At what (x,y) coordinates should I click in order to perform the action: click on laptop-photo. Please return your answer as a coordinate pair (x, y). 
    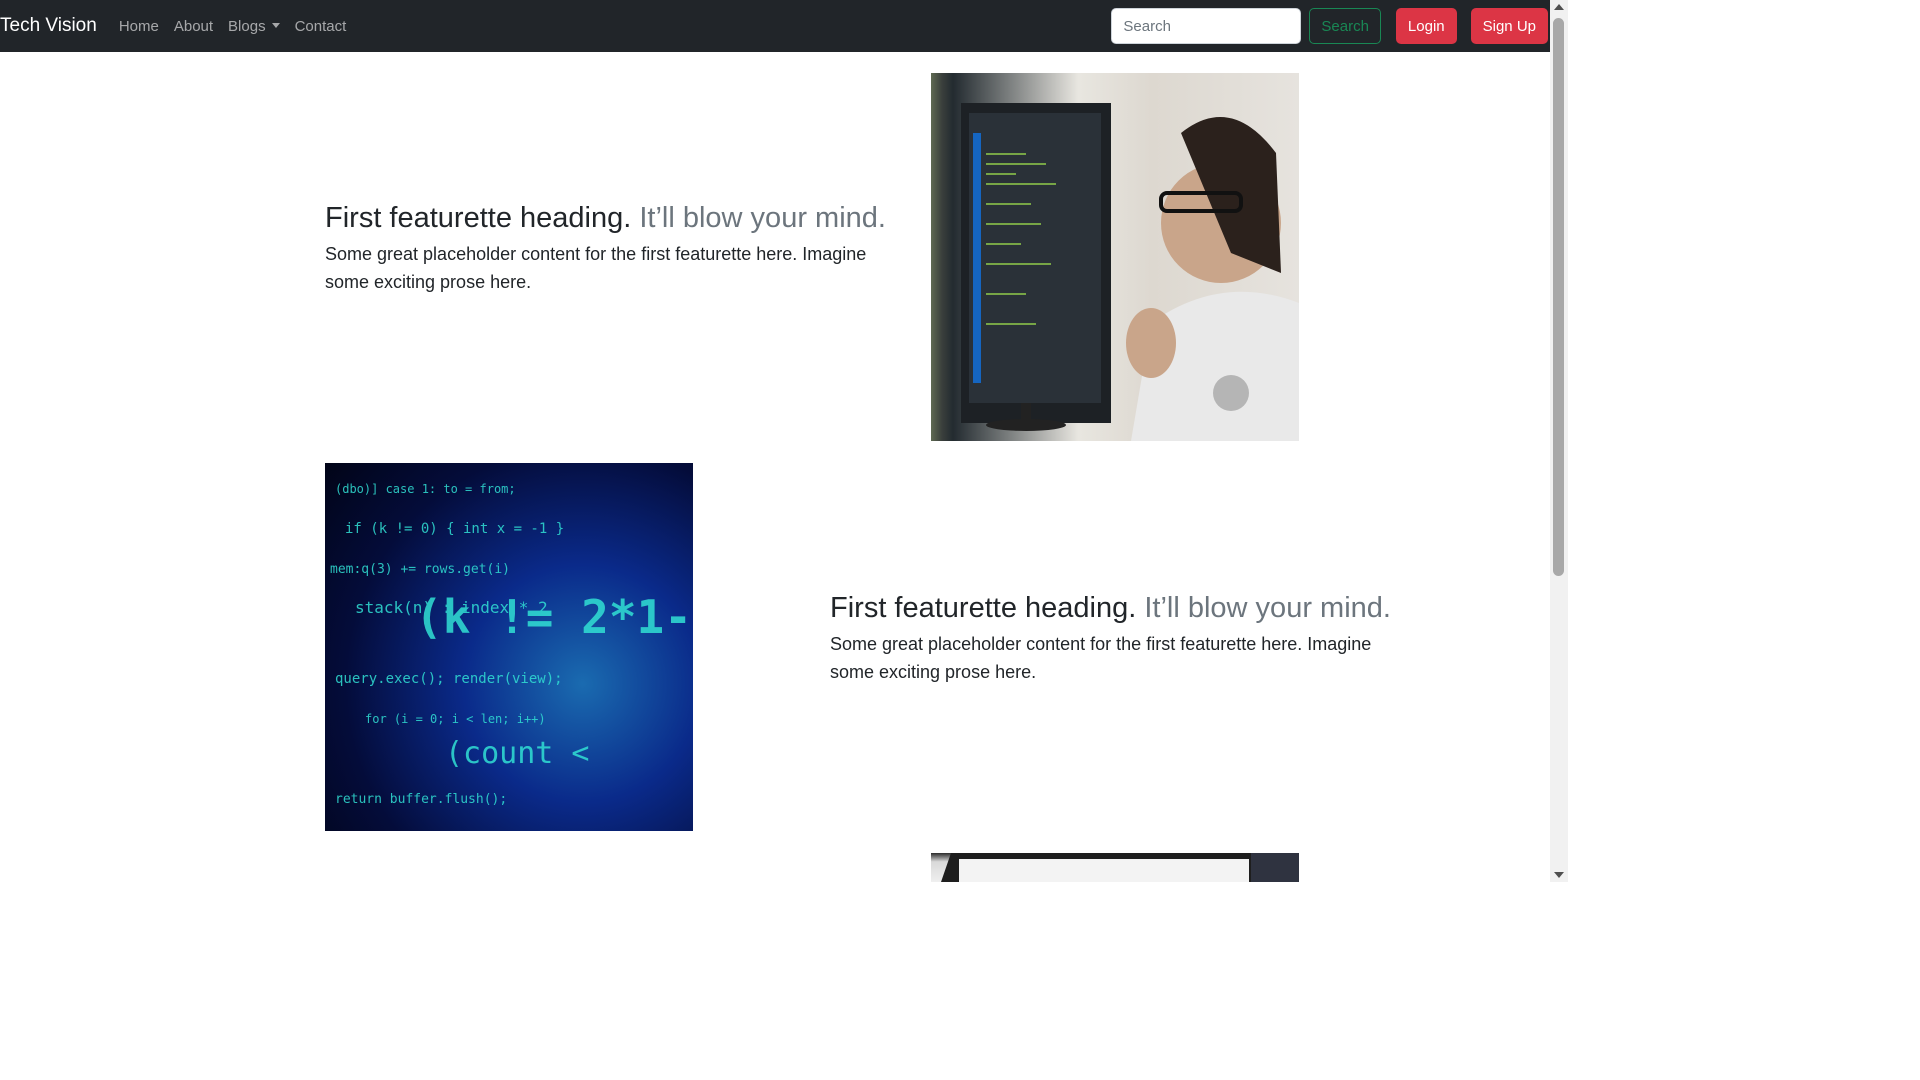
    Looking at the image, I should click on (1115, 867).